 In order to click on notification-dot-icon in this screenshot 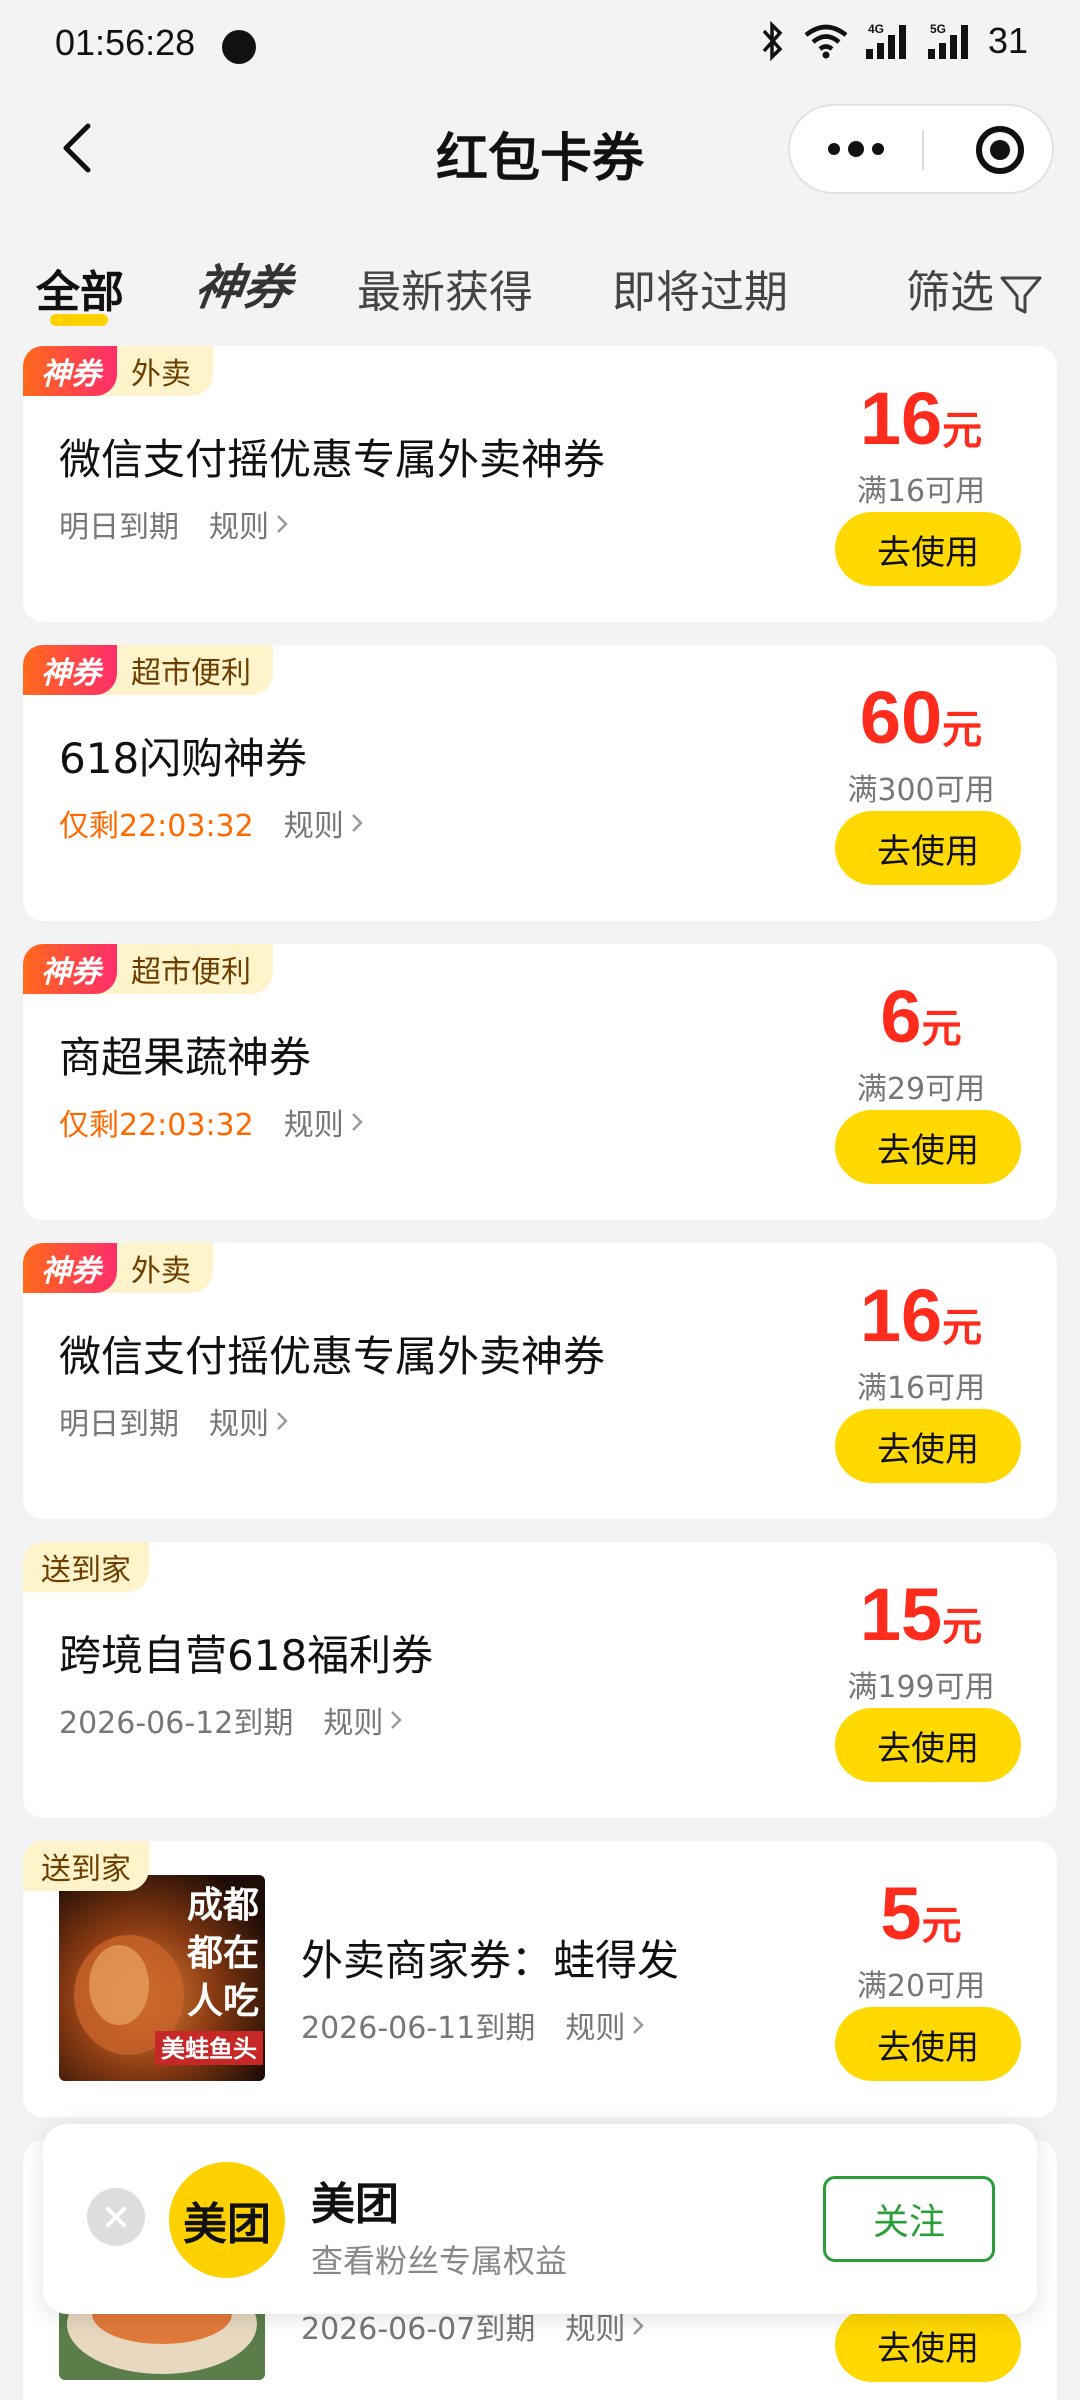, I will do `click(239, 47)`.